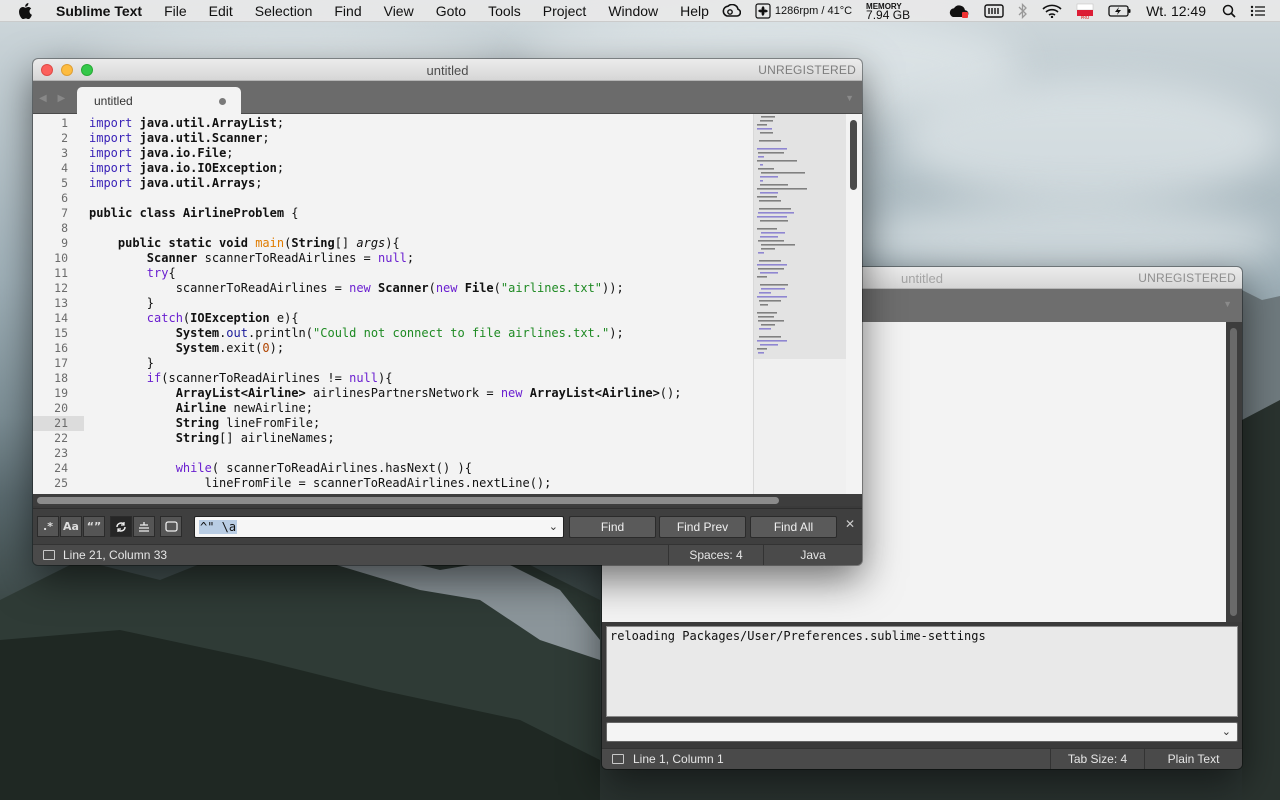  I want to click on wifi-icon, so click(1052, 11).